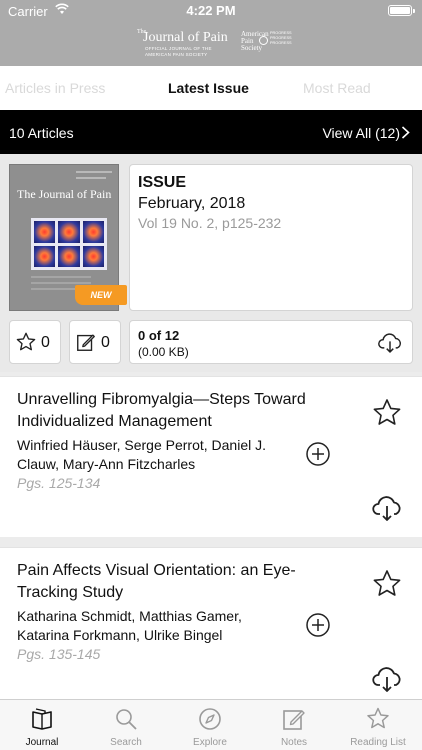 Image resolution: width=422 pixels, height=750 pixels. Describe the element at coordinates (41, 133) in the screenshot. I see `articles-count: 10 Articles` at that location.